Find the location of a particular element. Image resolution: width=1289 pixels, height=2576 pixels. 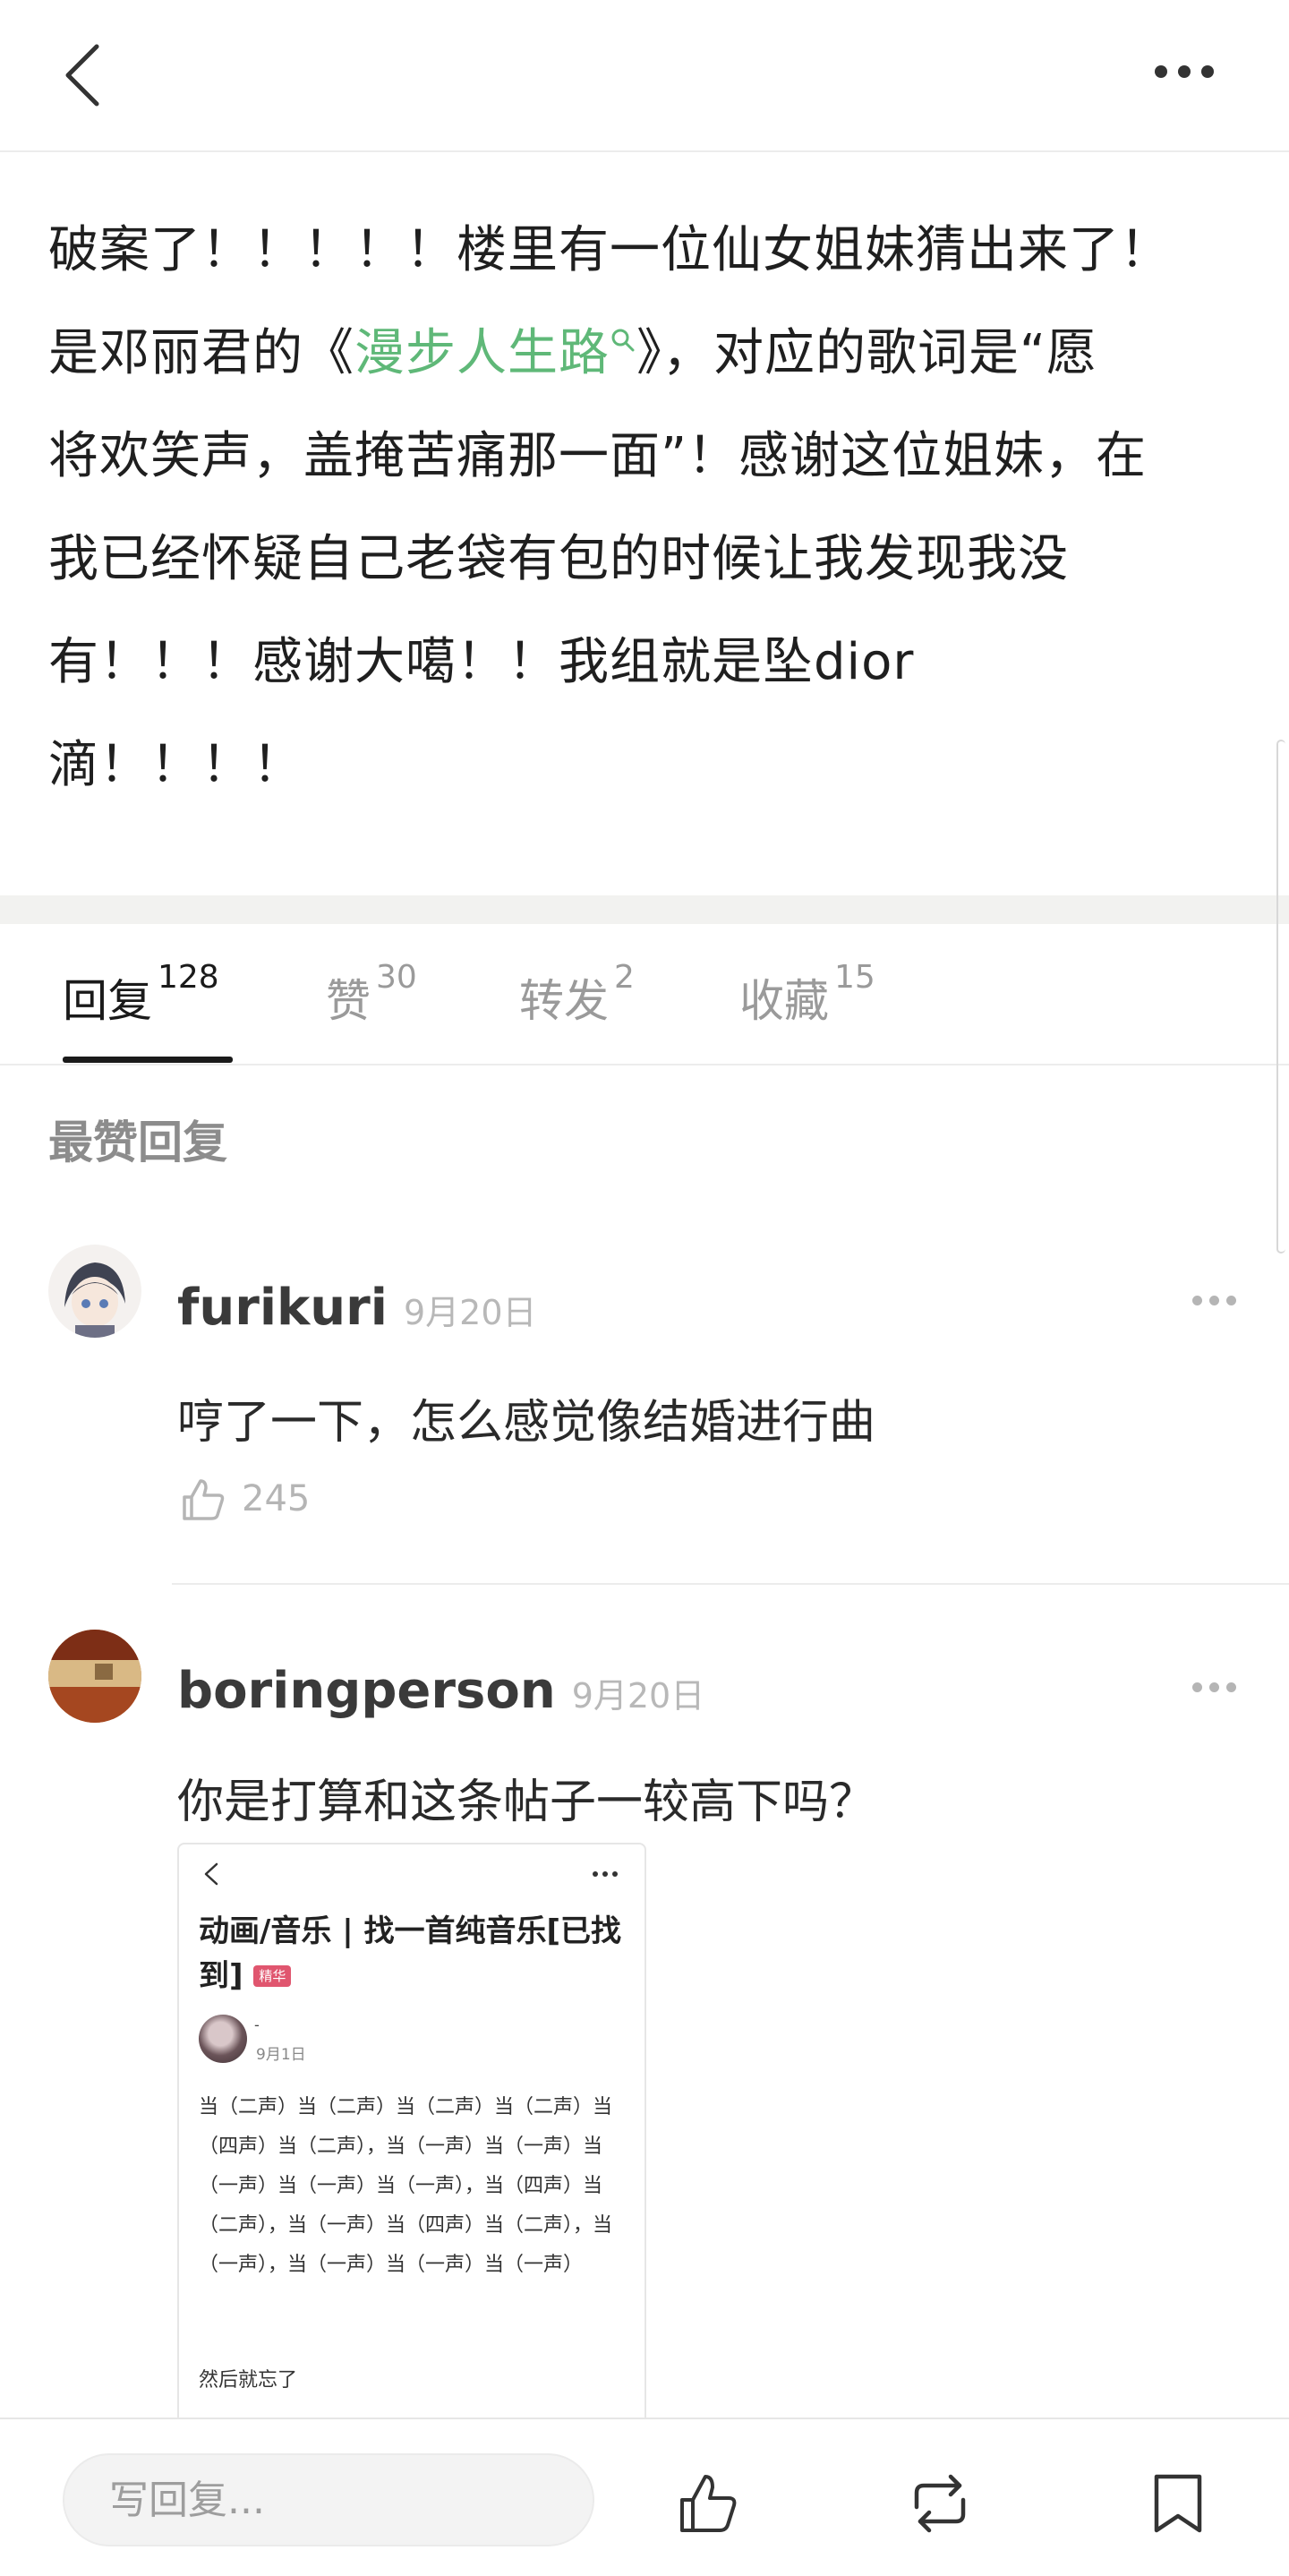

username-text: boringperson is located at coordinates (366, 1691).